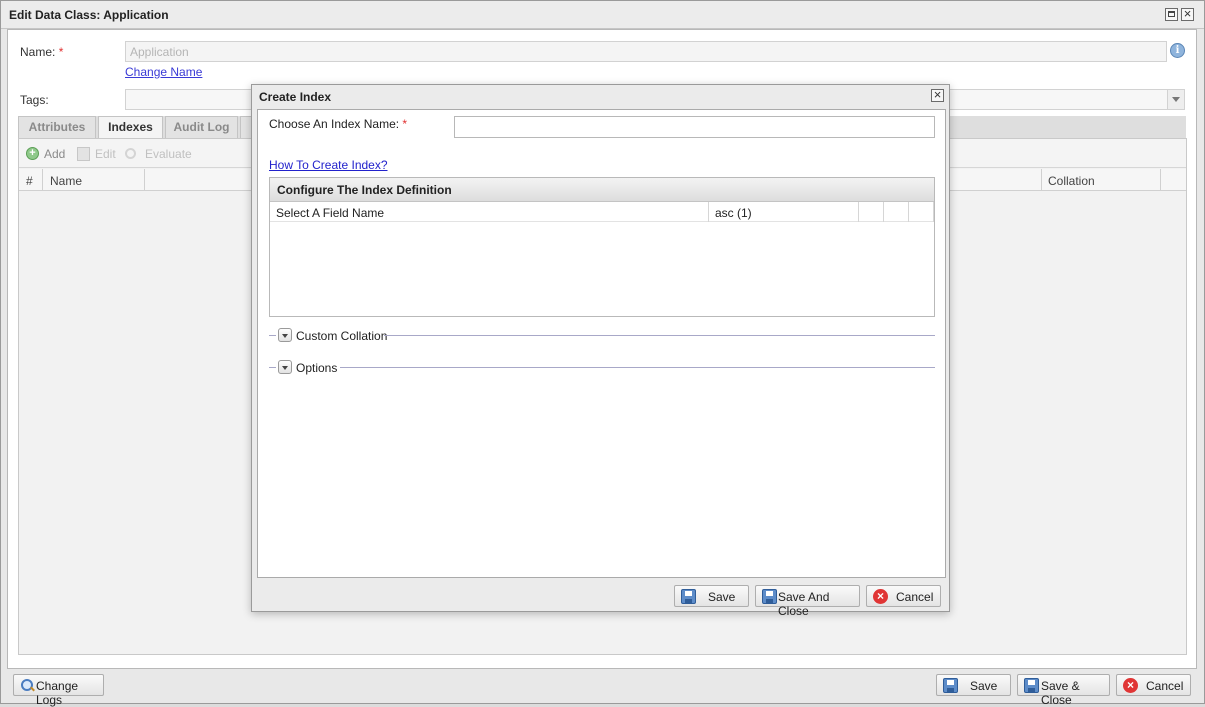 The height and width of the screenshot is (707, 1205). I want to click on window-titlebar: Edit Data Class: Application ×, so click(602, 15).